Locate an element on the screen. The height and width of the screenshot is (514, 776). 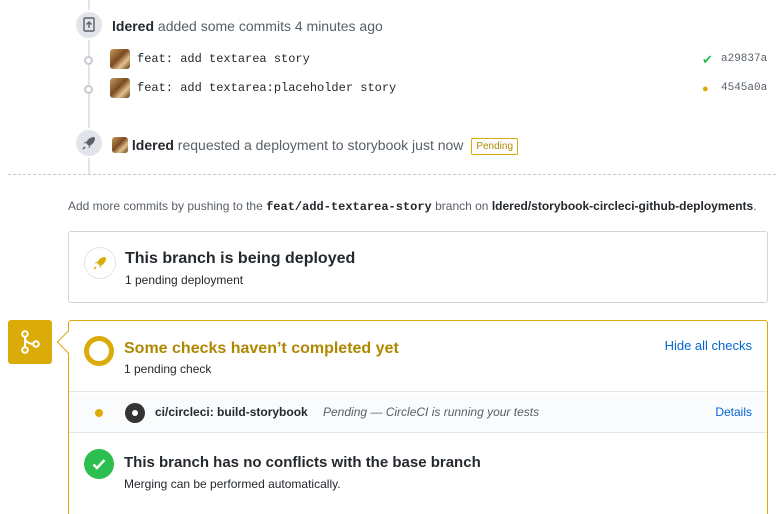
commit-row: feat: add textarea story ✔ a29837a is located at coordinates (428, 60).